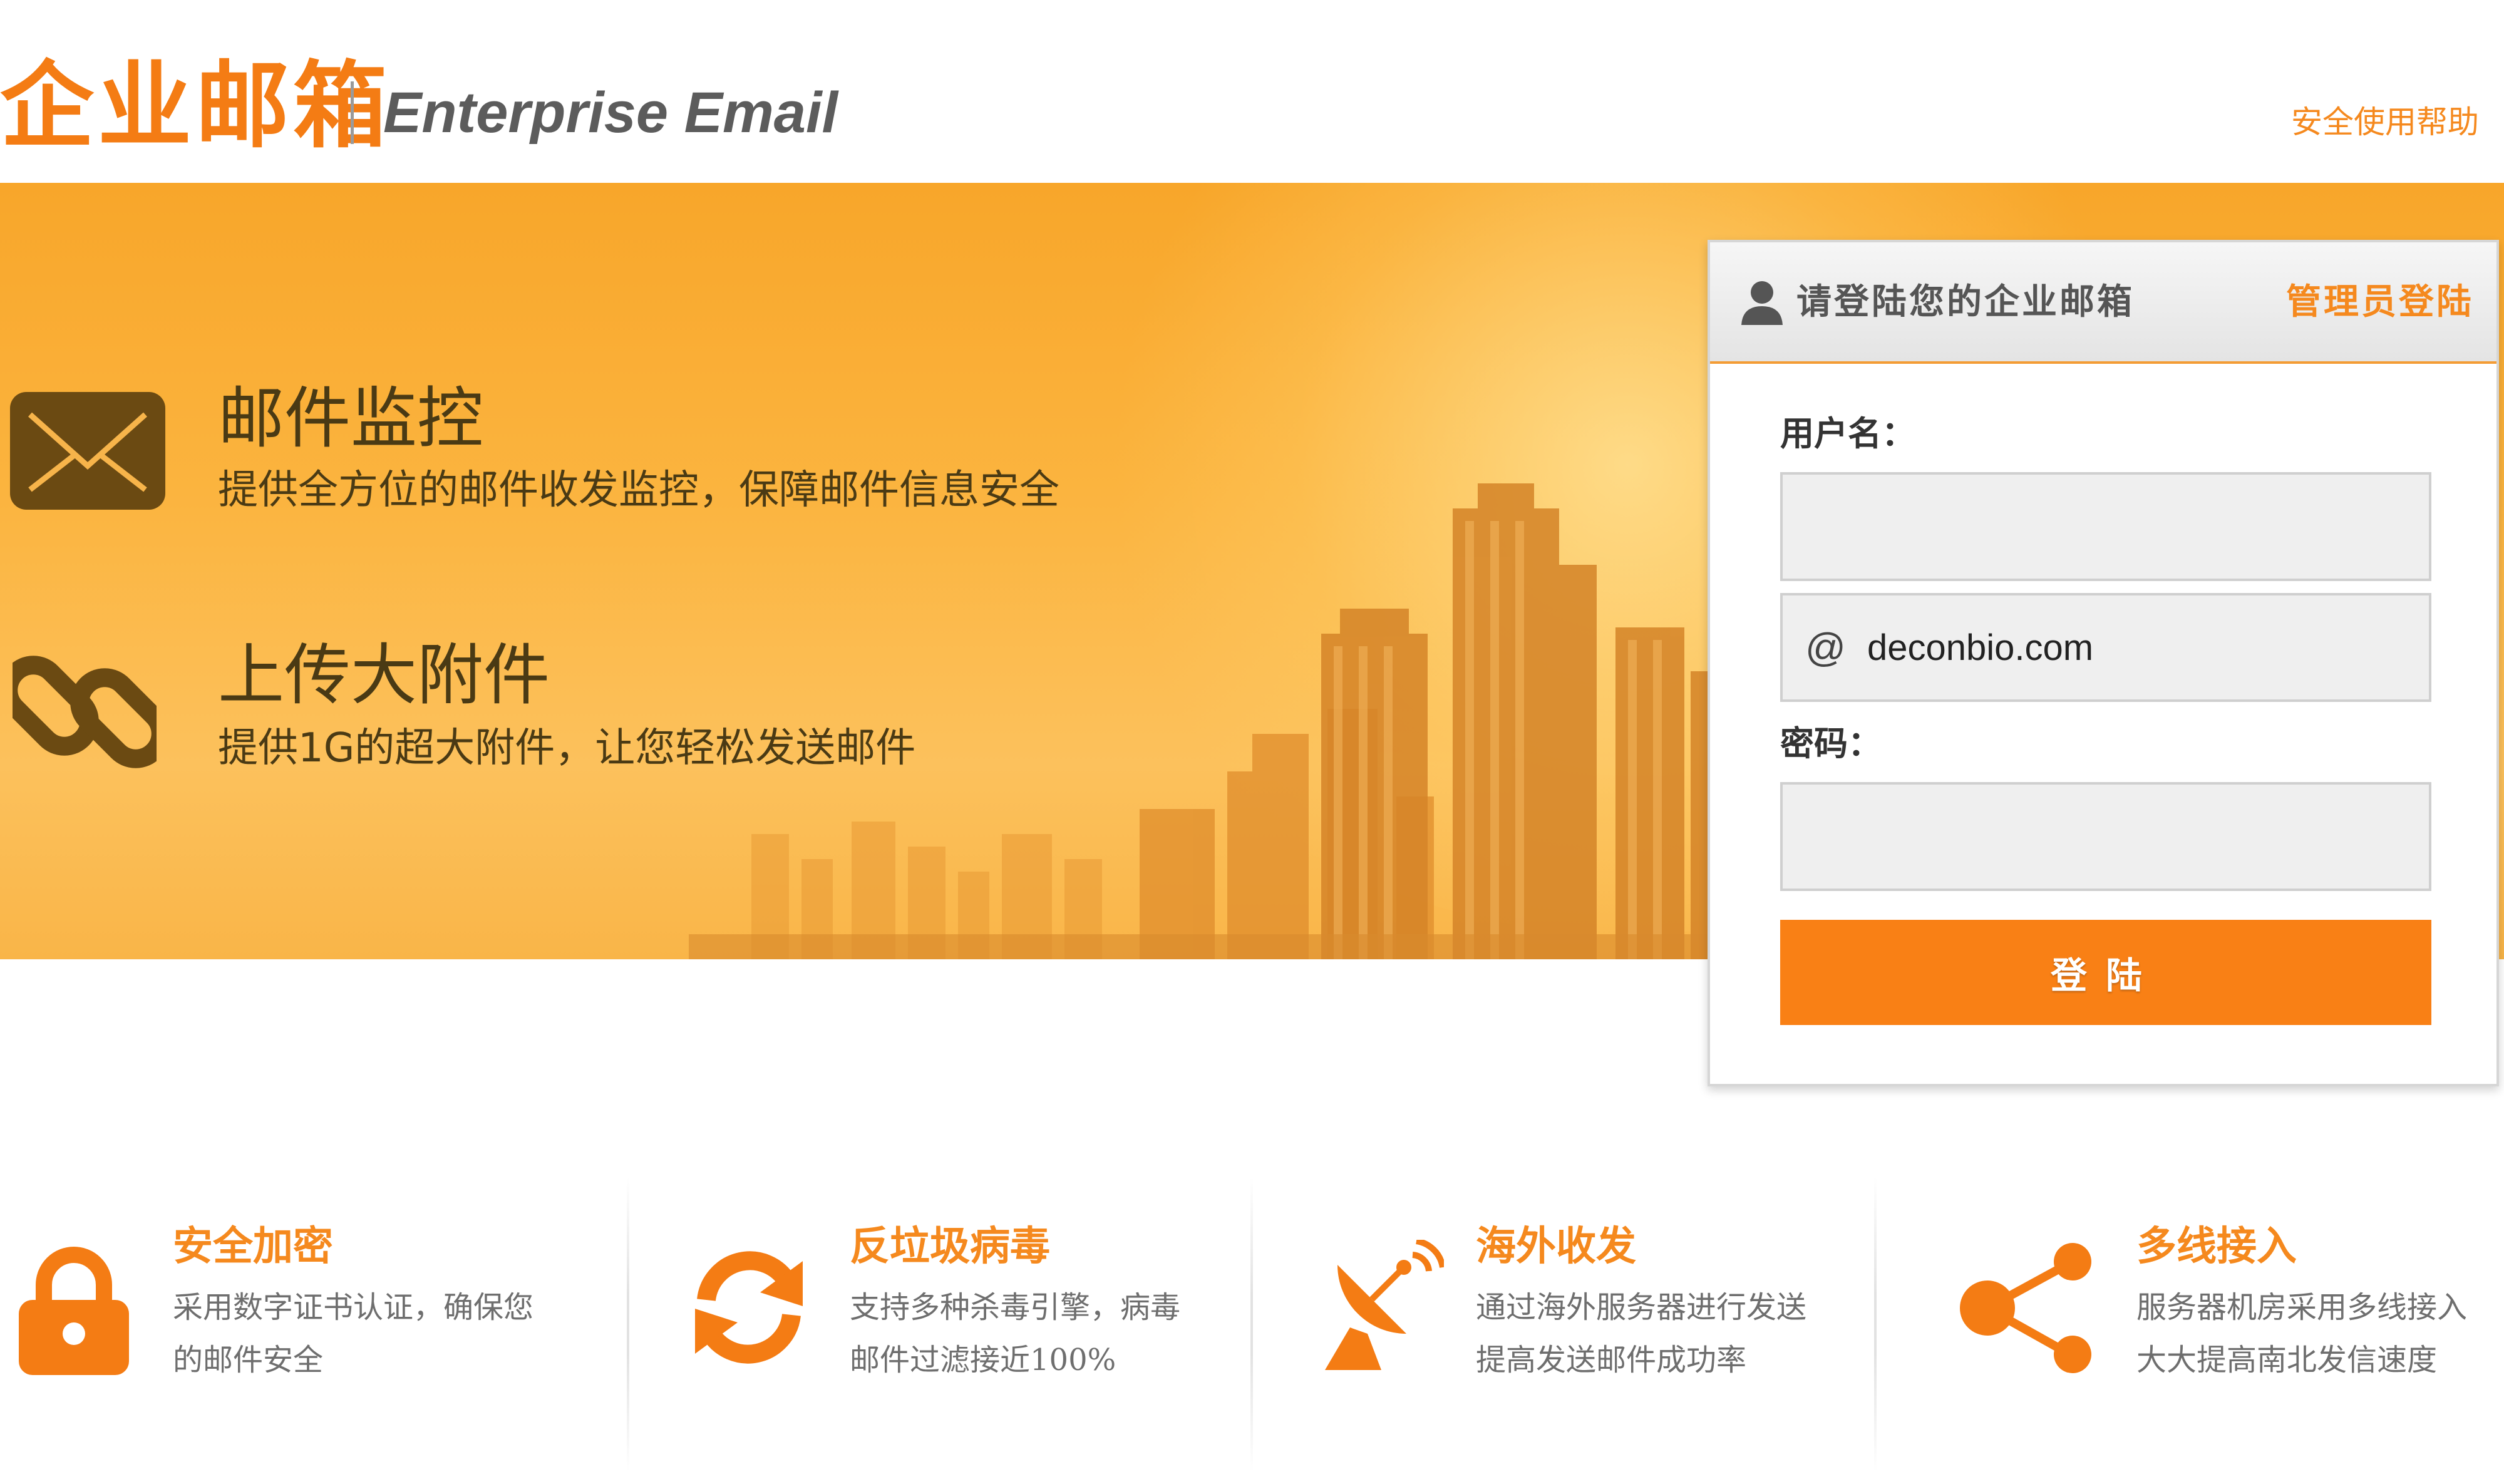 The width and height of the screenshot is (2504, 1484). I want to click on user-icon, so click(1762, 303).